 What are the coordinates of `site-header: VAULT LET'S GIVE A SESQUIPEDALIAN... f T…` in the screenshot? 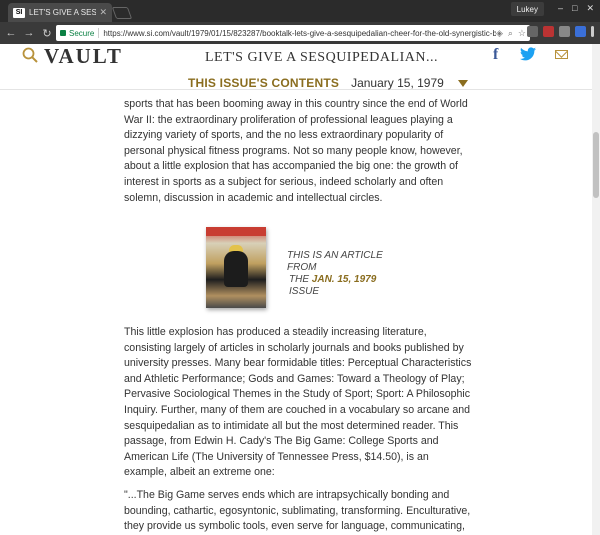 It's located at (296, 67).